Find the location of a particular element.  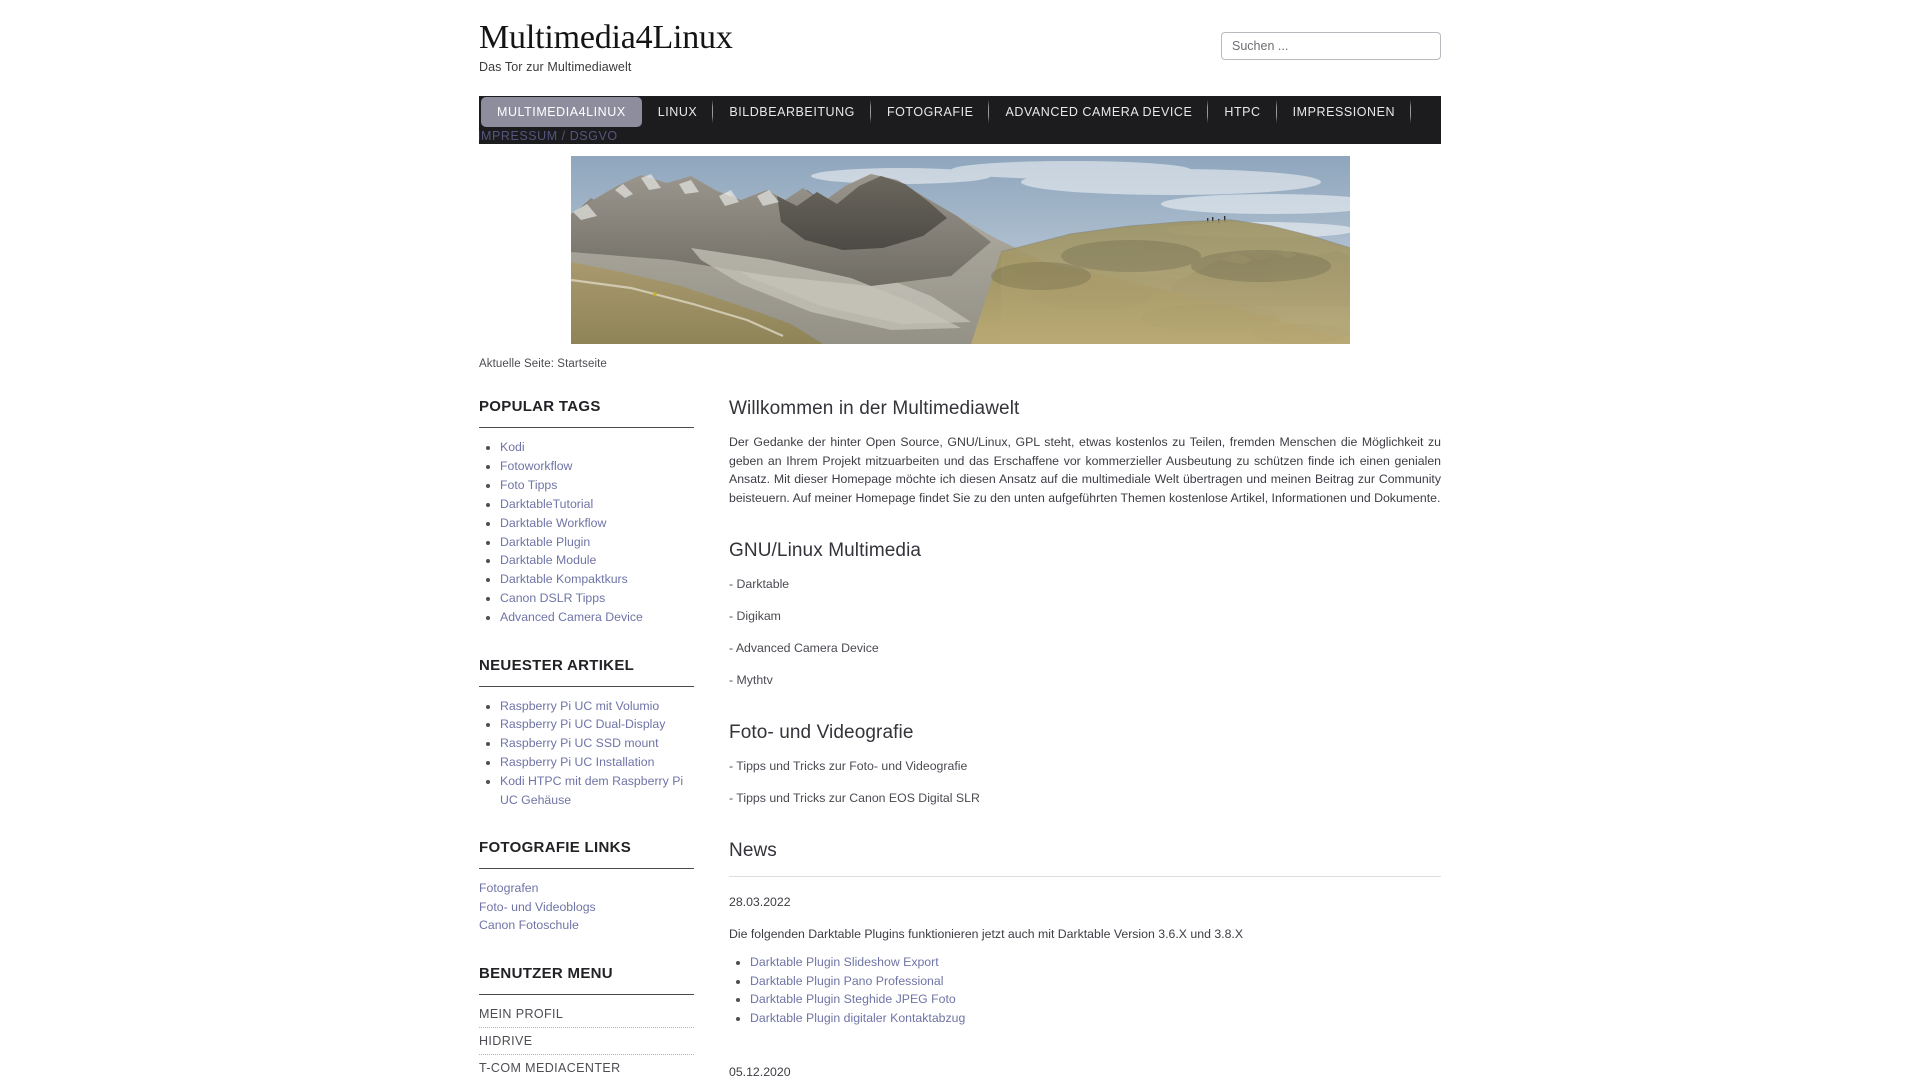

list-item: Raspberry Pi UC SSD mount is located at coordinates (597, 743).